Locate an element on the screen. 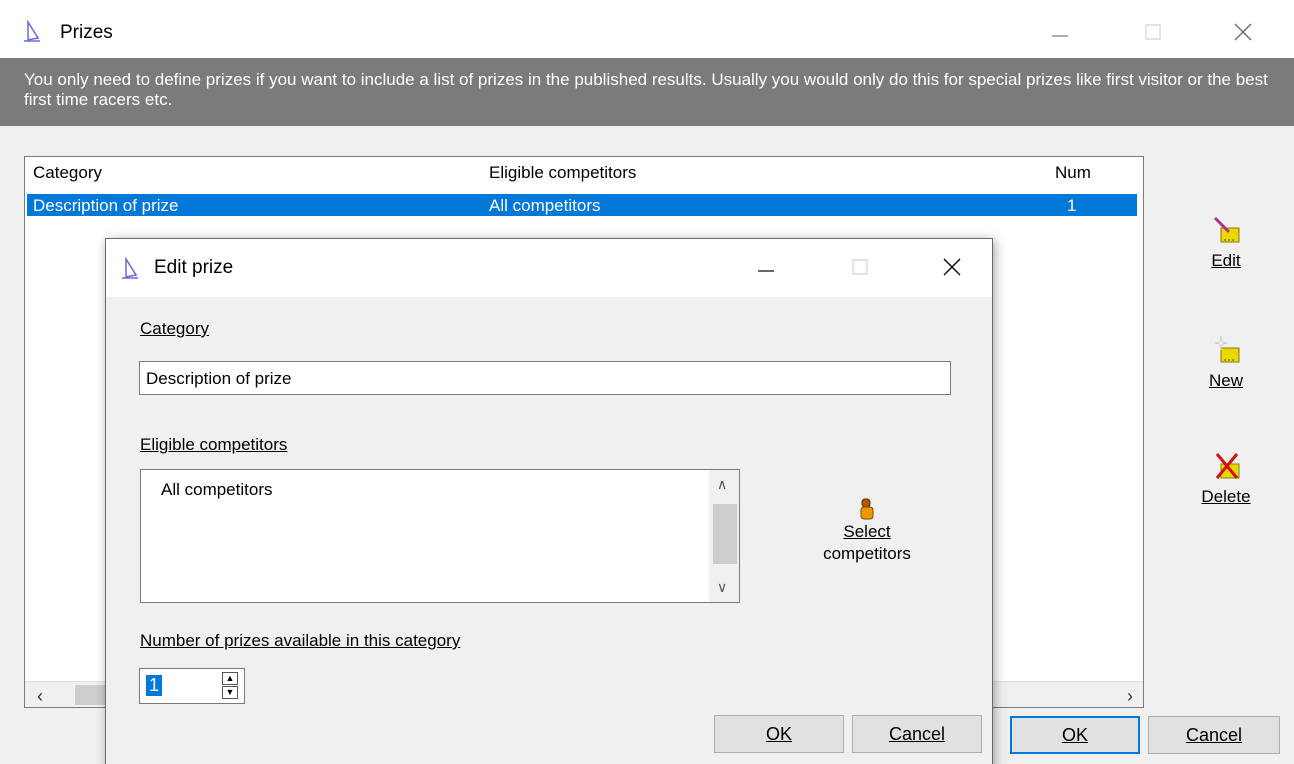  dialog-cancel-label: Cancel is located at coordinates (917, 733).